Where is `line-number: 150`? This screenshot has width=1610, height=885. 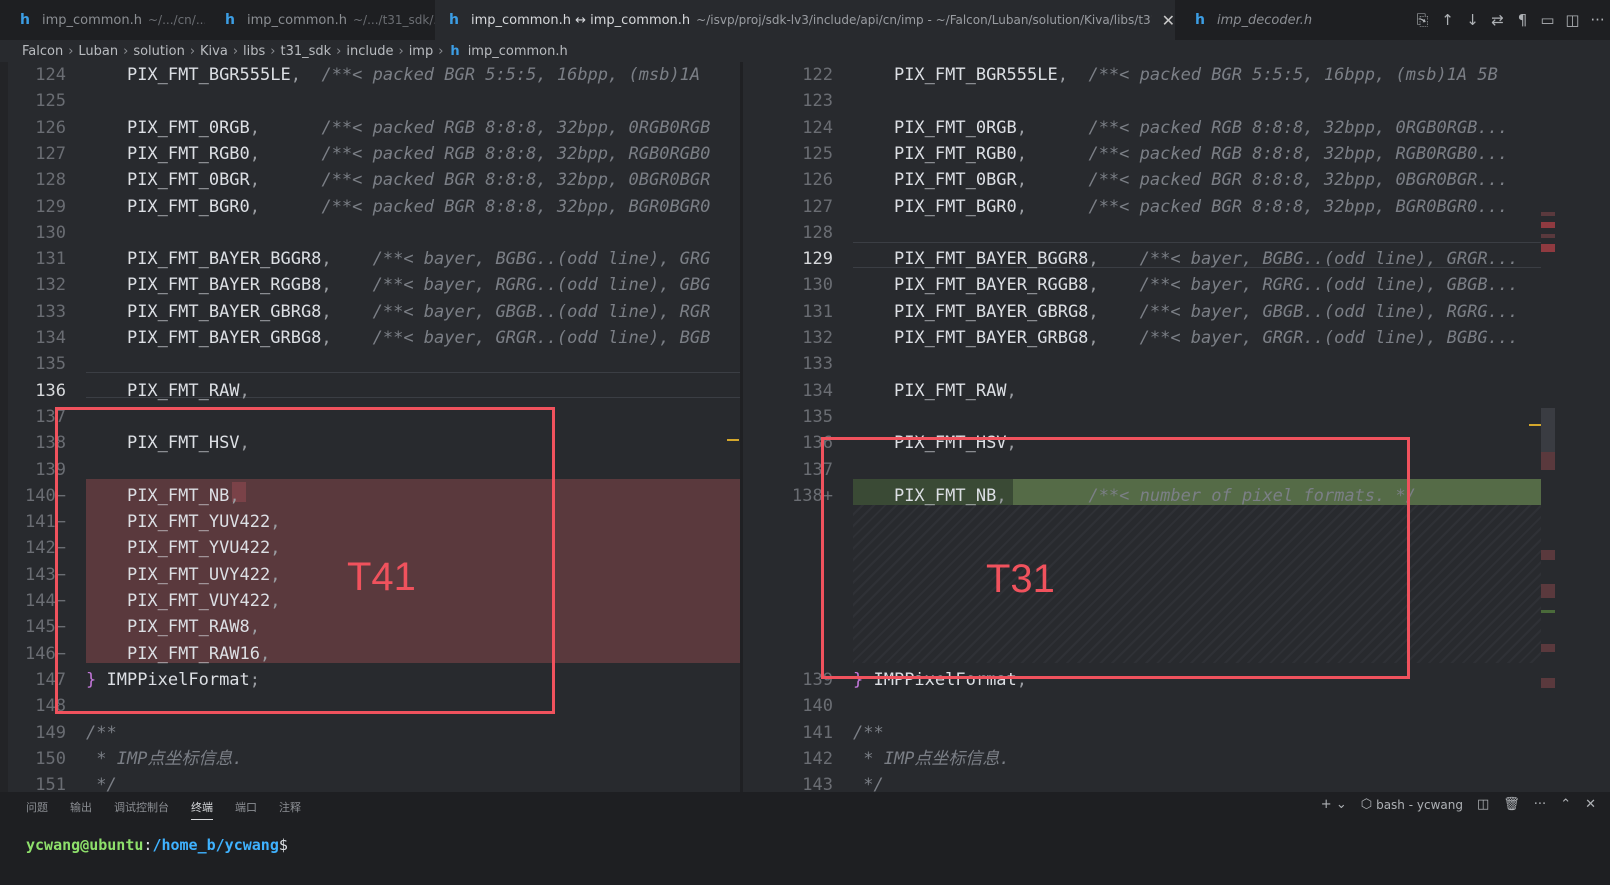 line-number: 150 is located at coordinates (50, 758).